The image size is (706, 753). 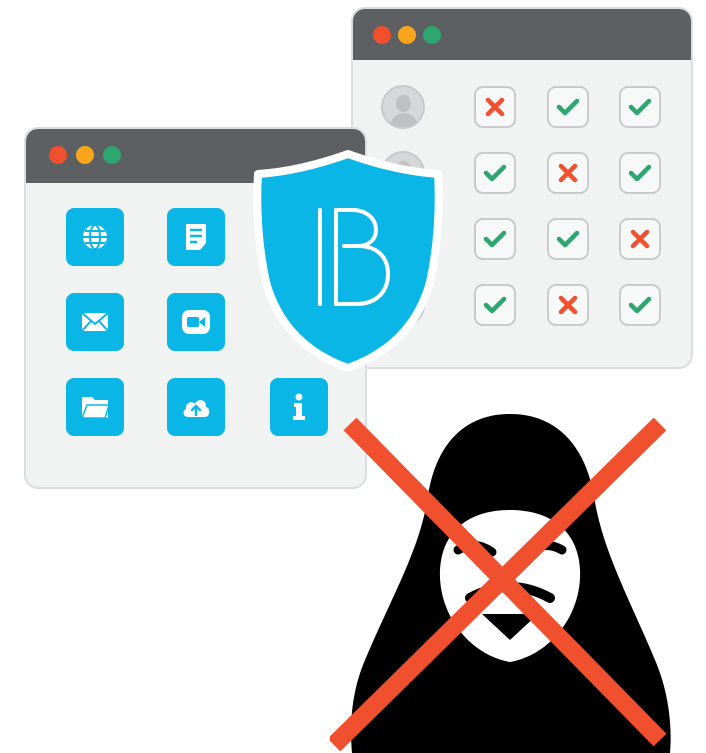 What do you see at coordinates (348, 261) in the screenshot?
I see `shield-icon` at bounding box center [348, 261].